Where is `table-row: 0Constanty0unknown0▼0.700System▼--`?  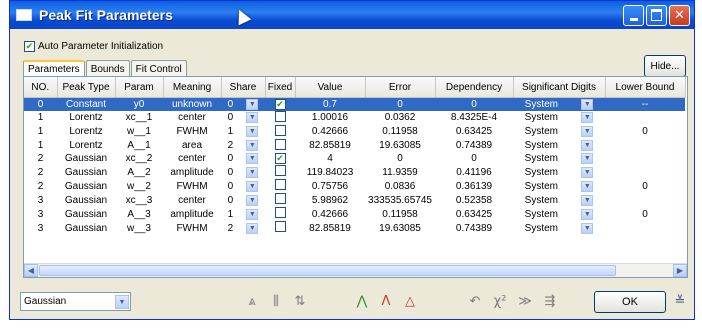 table-row: 0Constanty0unknown0▼0.700System▼-- is located at coordinates (354, 104).